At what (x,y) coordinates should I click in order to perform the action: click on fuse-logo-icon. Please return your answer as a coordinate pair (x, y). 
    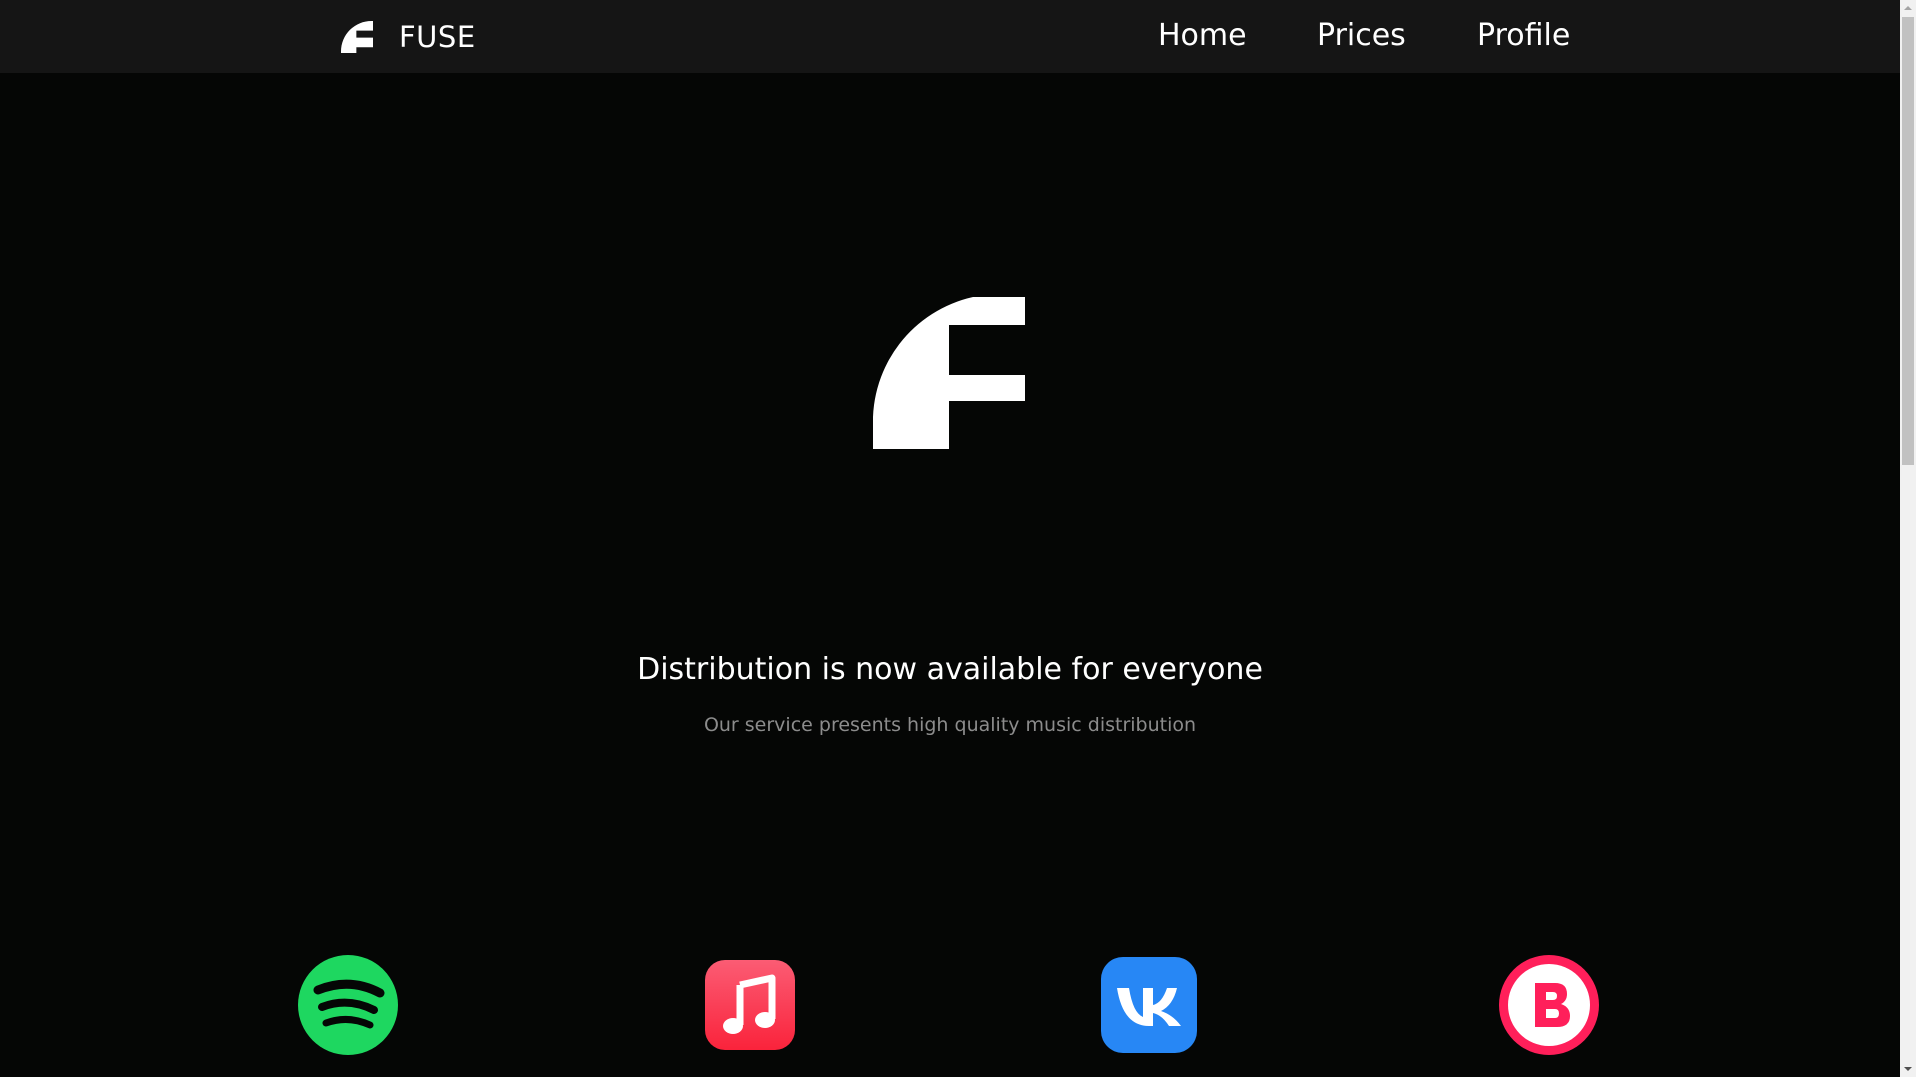
    Looking at the image, I should click on (949, 373).